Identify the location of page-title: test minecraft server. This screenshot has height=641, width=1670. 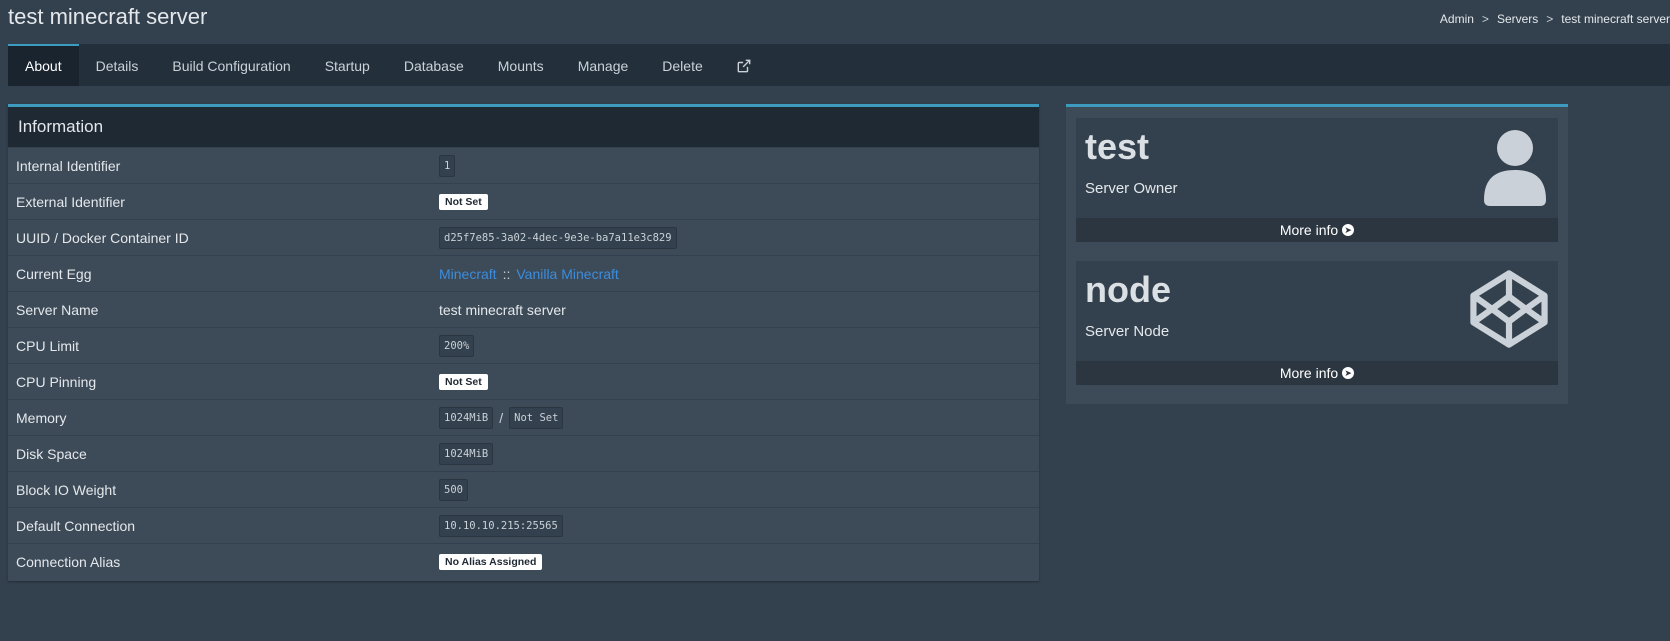
(108, 16).